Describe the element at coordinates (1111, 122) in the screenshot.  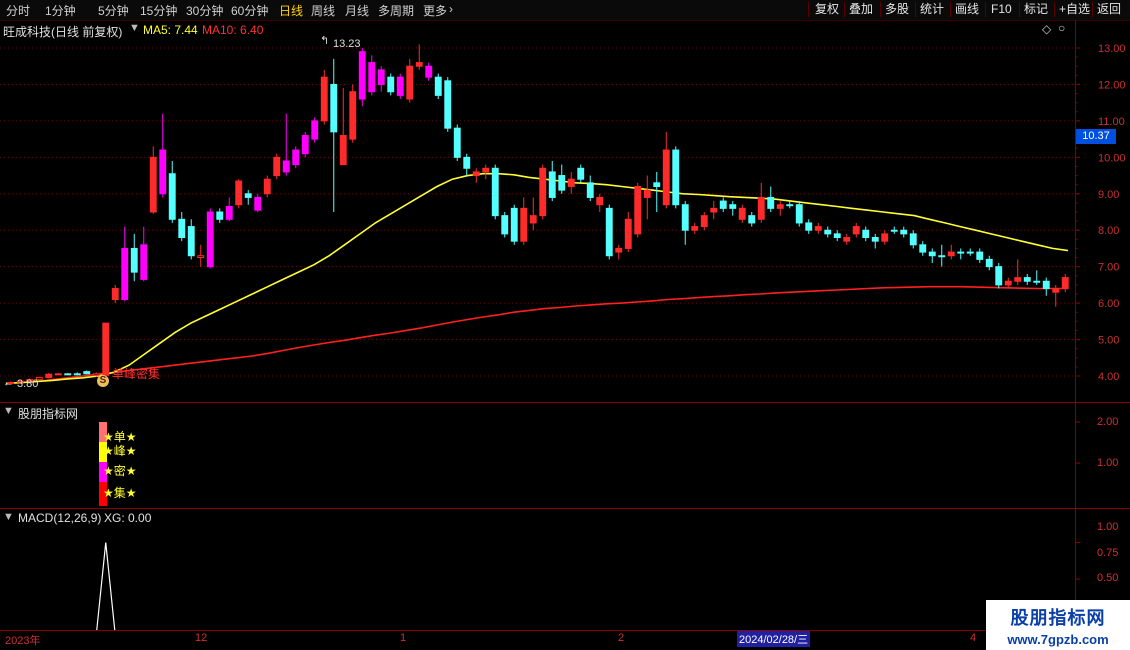
I see `y-tick-label: 11.00` at that location.